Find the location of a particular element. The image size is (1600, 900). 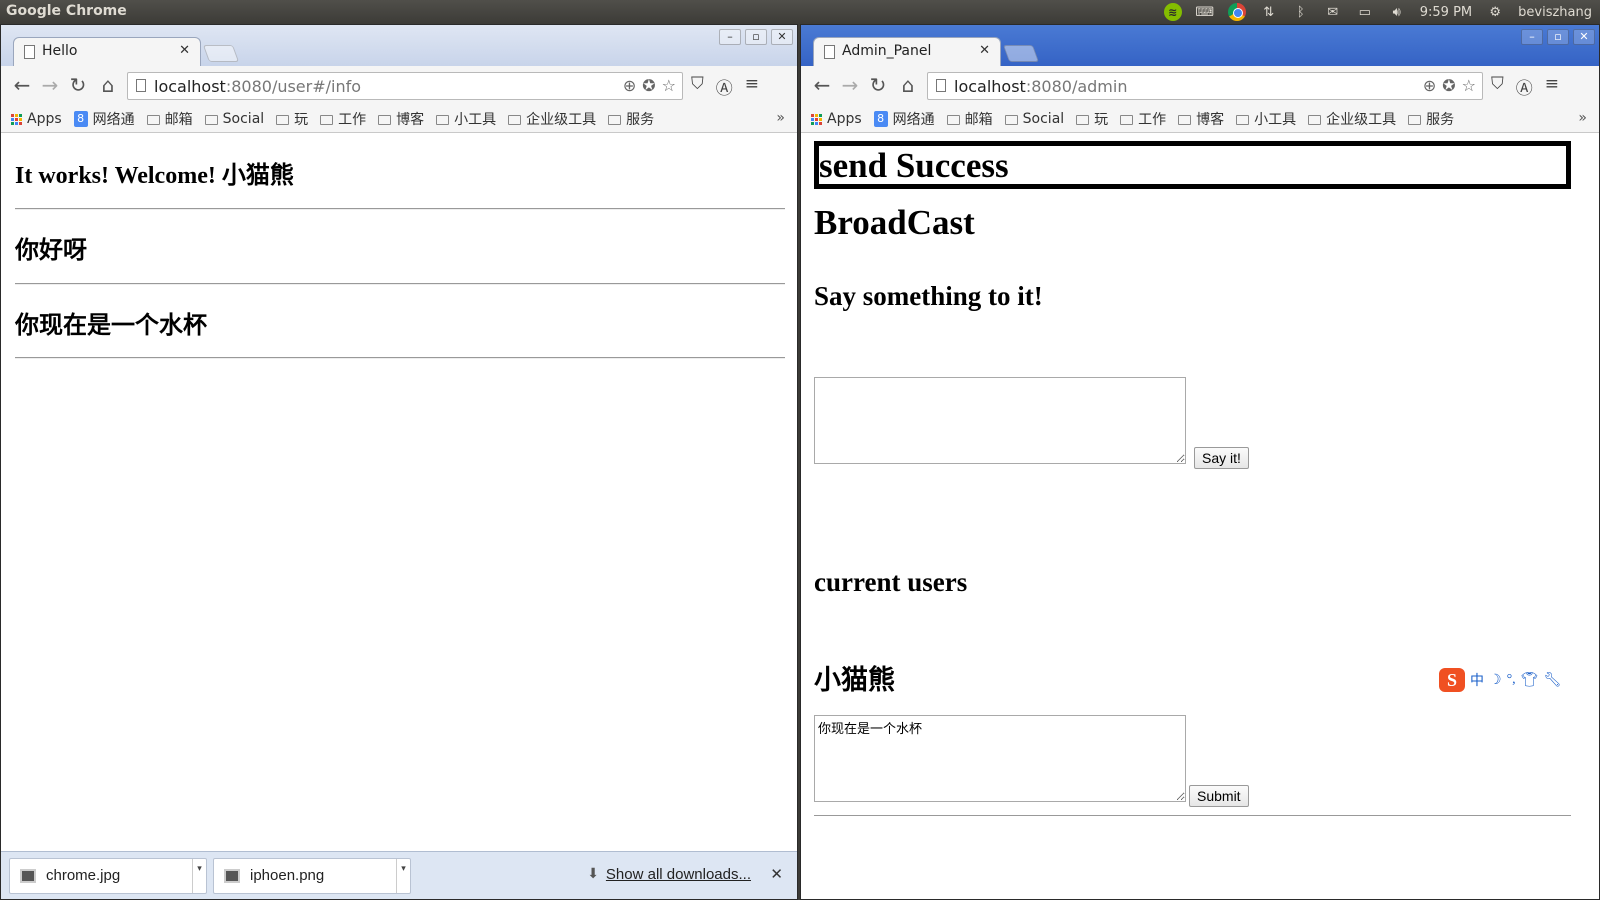

network-icon: ⇅ is located at coordinates (1269, 12).